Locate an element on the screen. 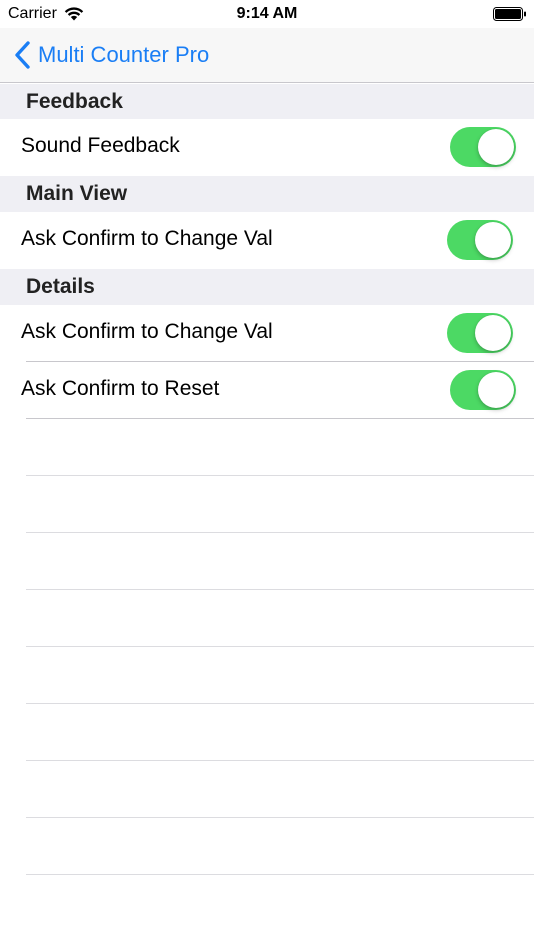 This screenshot has width=534, height=950. details-confirm-reset-toggle is located at coordinates (483, 390).